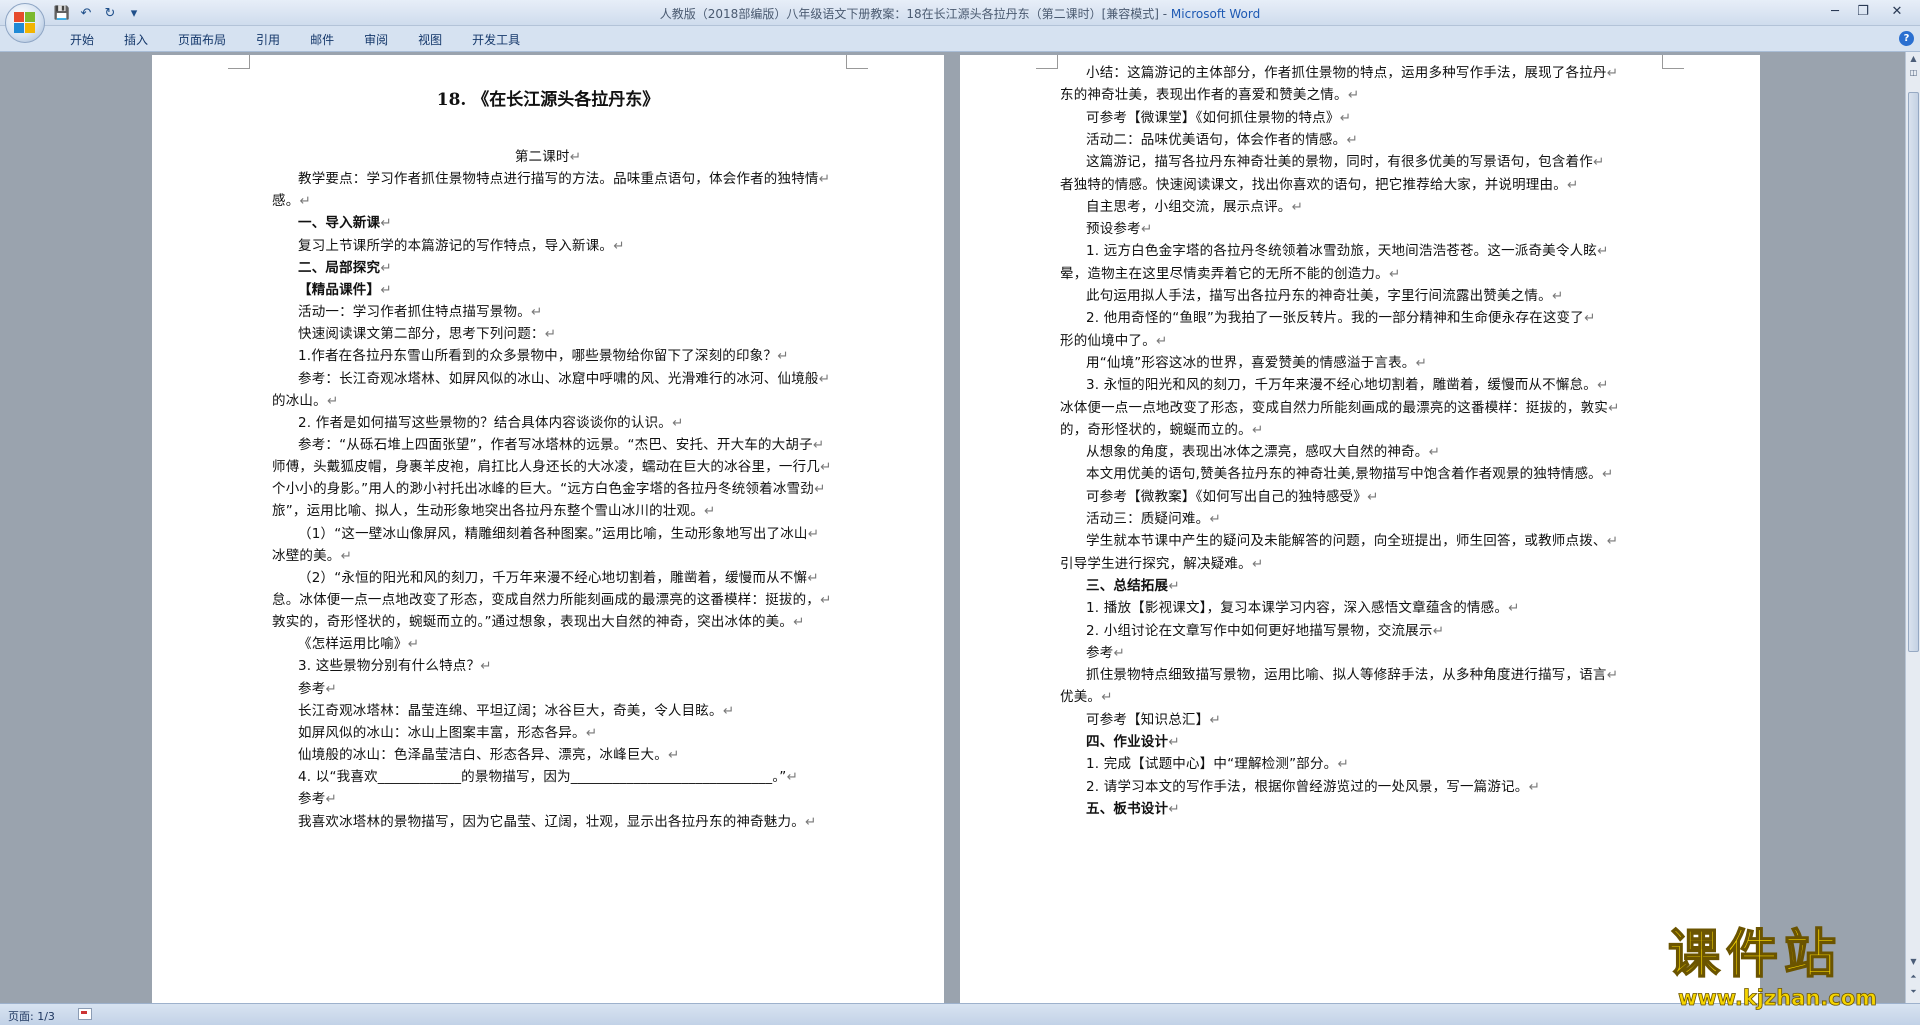 The height and width of the screenshot is (1025, 1920). I want to click on tab-review: 审阅, so click(376, 39).